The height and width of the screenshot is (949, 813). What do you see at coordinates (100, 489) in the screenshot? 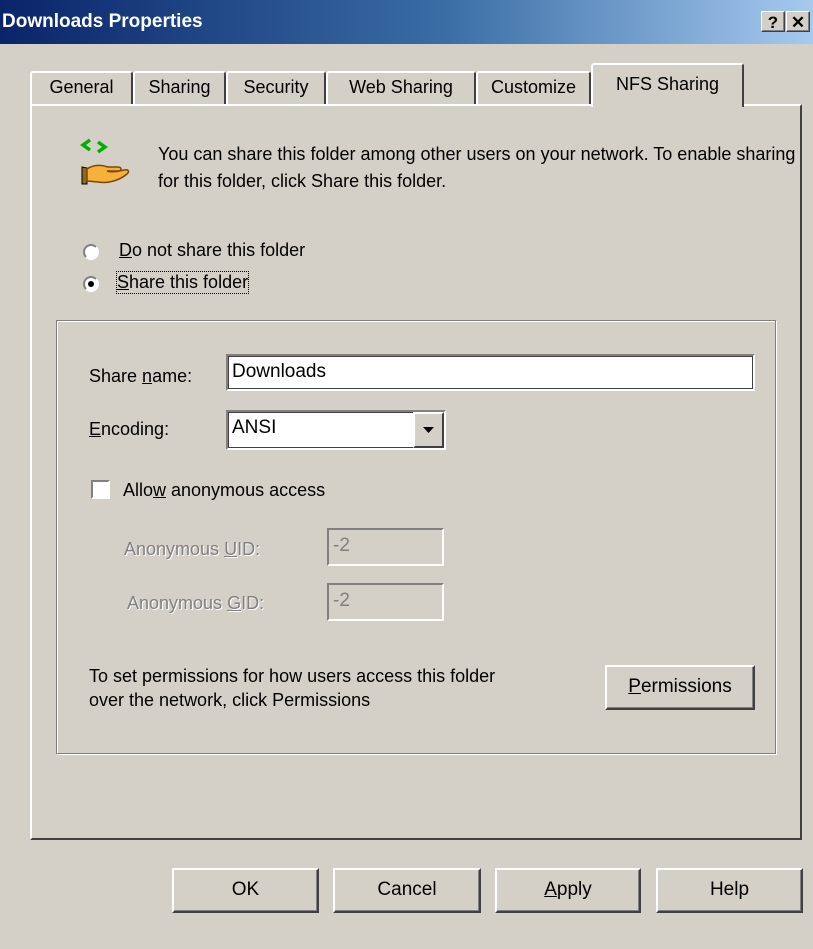
I see `allow-anonymous-checkbox` at bounding box center [100, 489].